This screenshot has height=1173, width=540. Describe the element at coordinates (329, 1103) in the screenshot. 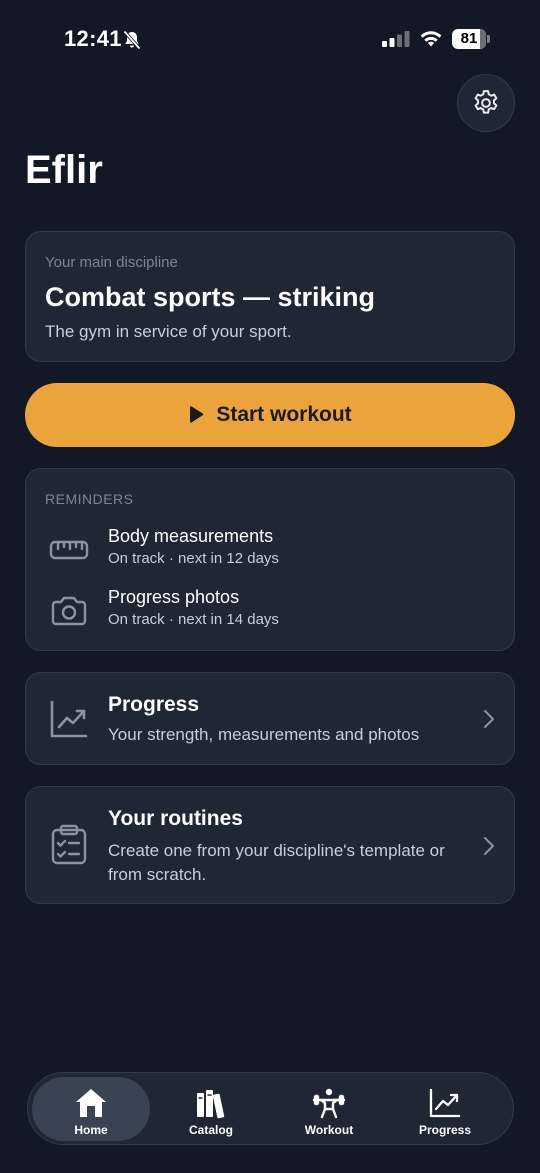

I see `weightlifter-icon` at that location.